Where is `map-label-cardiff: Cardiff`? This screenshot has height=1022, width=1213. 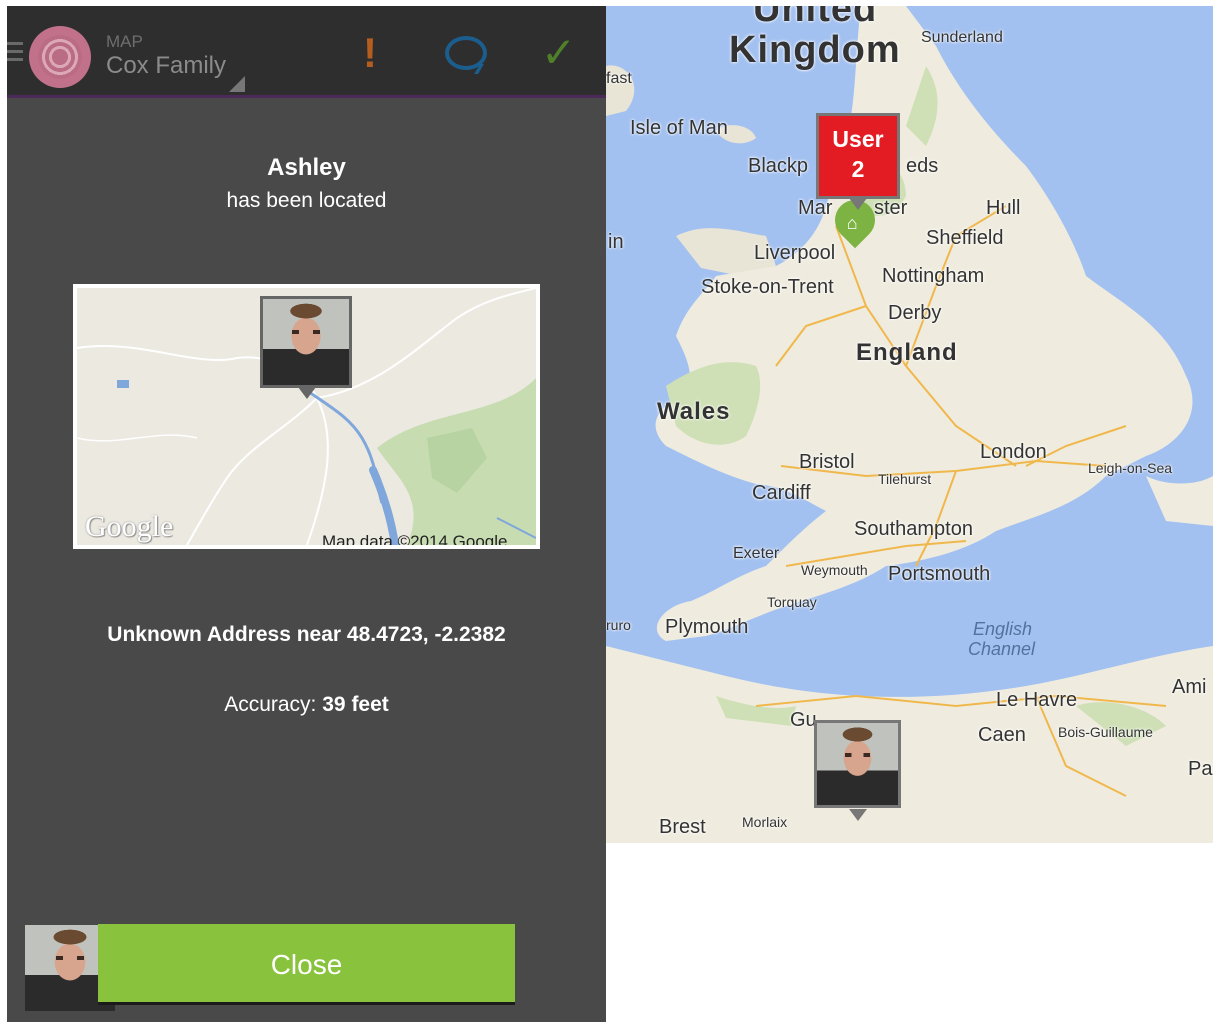 map-label-cardiff: Cardiff is located at coordinates (781, 493).